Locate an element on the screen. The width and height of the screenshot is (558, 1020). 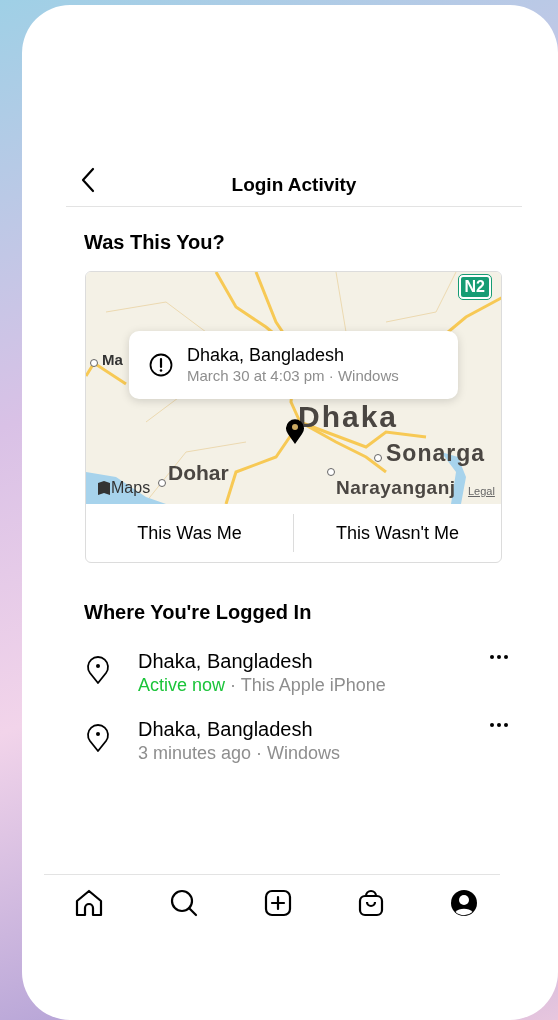
confirm-button: This Was Me is located at coordinates (189, 533).